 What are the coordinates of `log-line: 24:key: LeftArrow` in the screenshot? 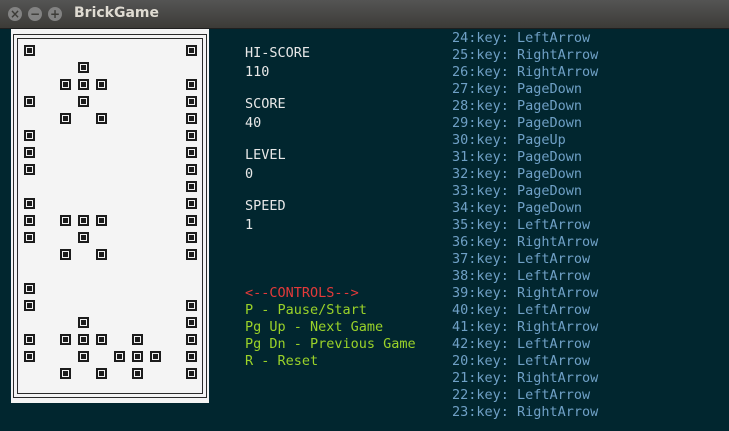 It's located at (521, 38).